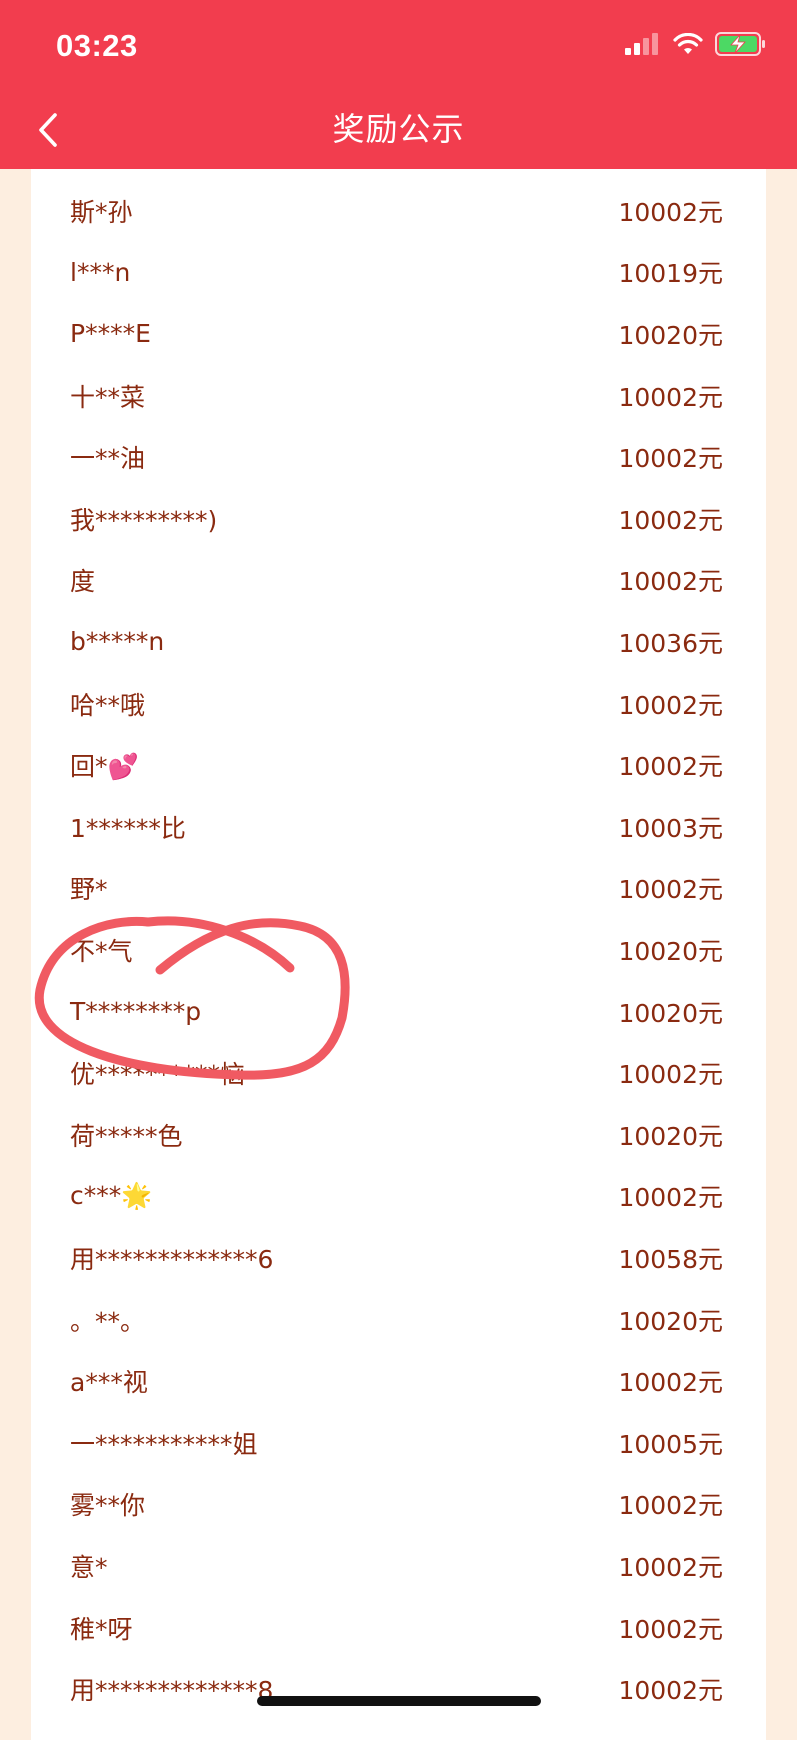  Describe the element at coordinates (398, 889) in the screenshot. I see `reward-row: 野* 10002元` at that location.